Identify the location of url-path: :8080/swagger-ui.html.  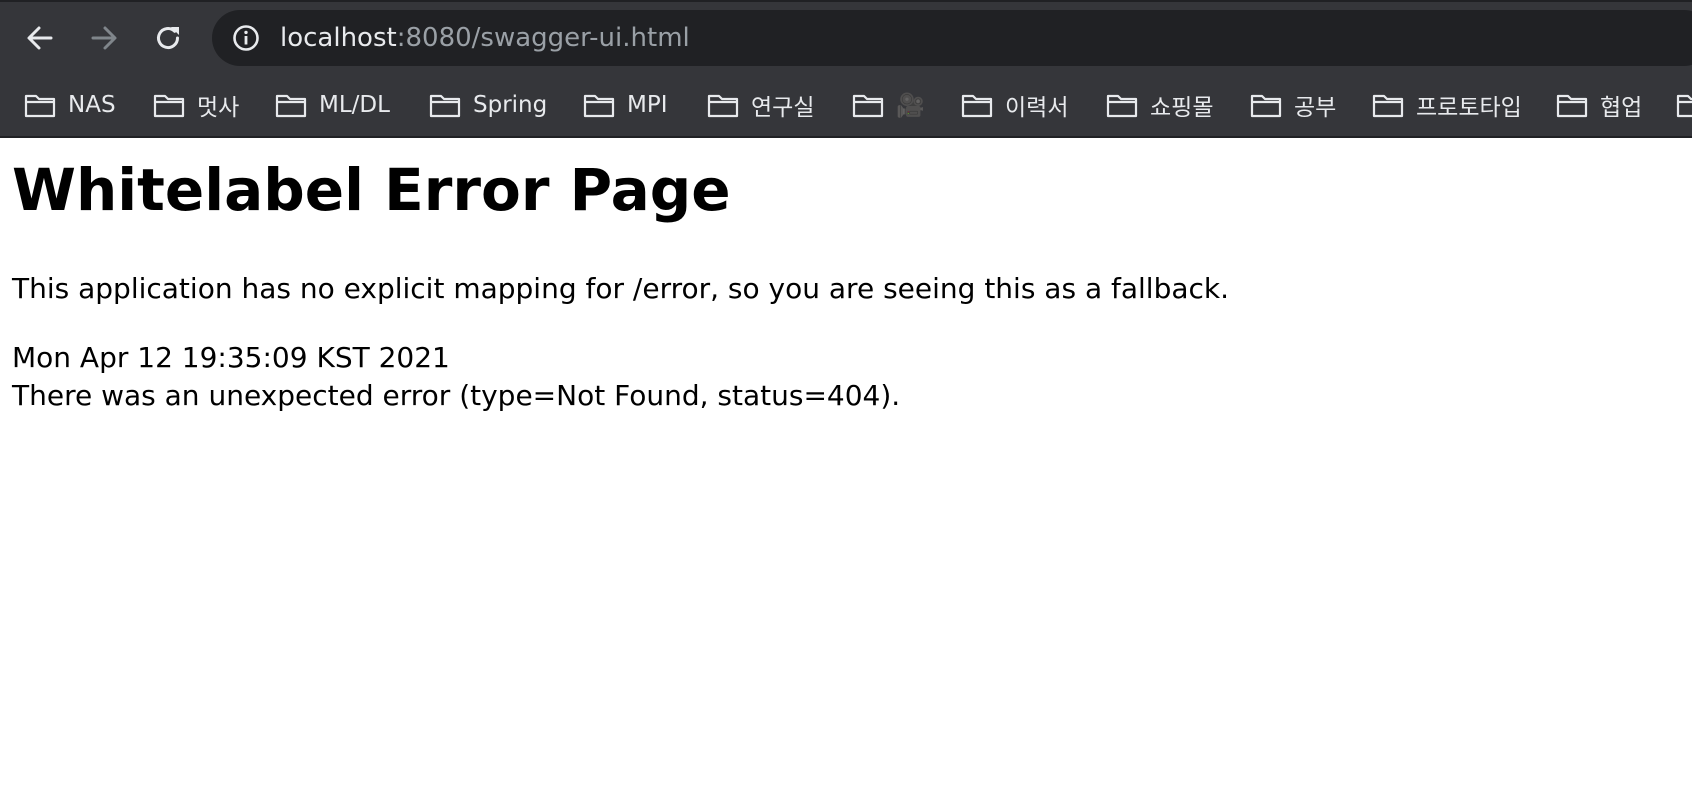
(543, 38).